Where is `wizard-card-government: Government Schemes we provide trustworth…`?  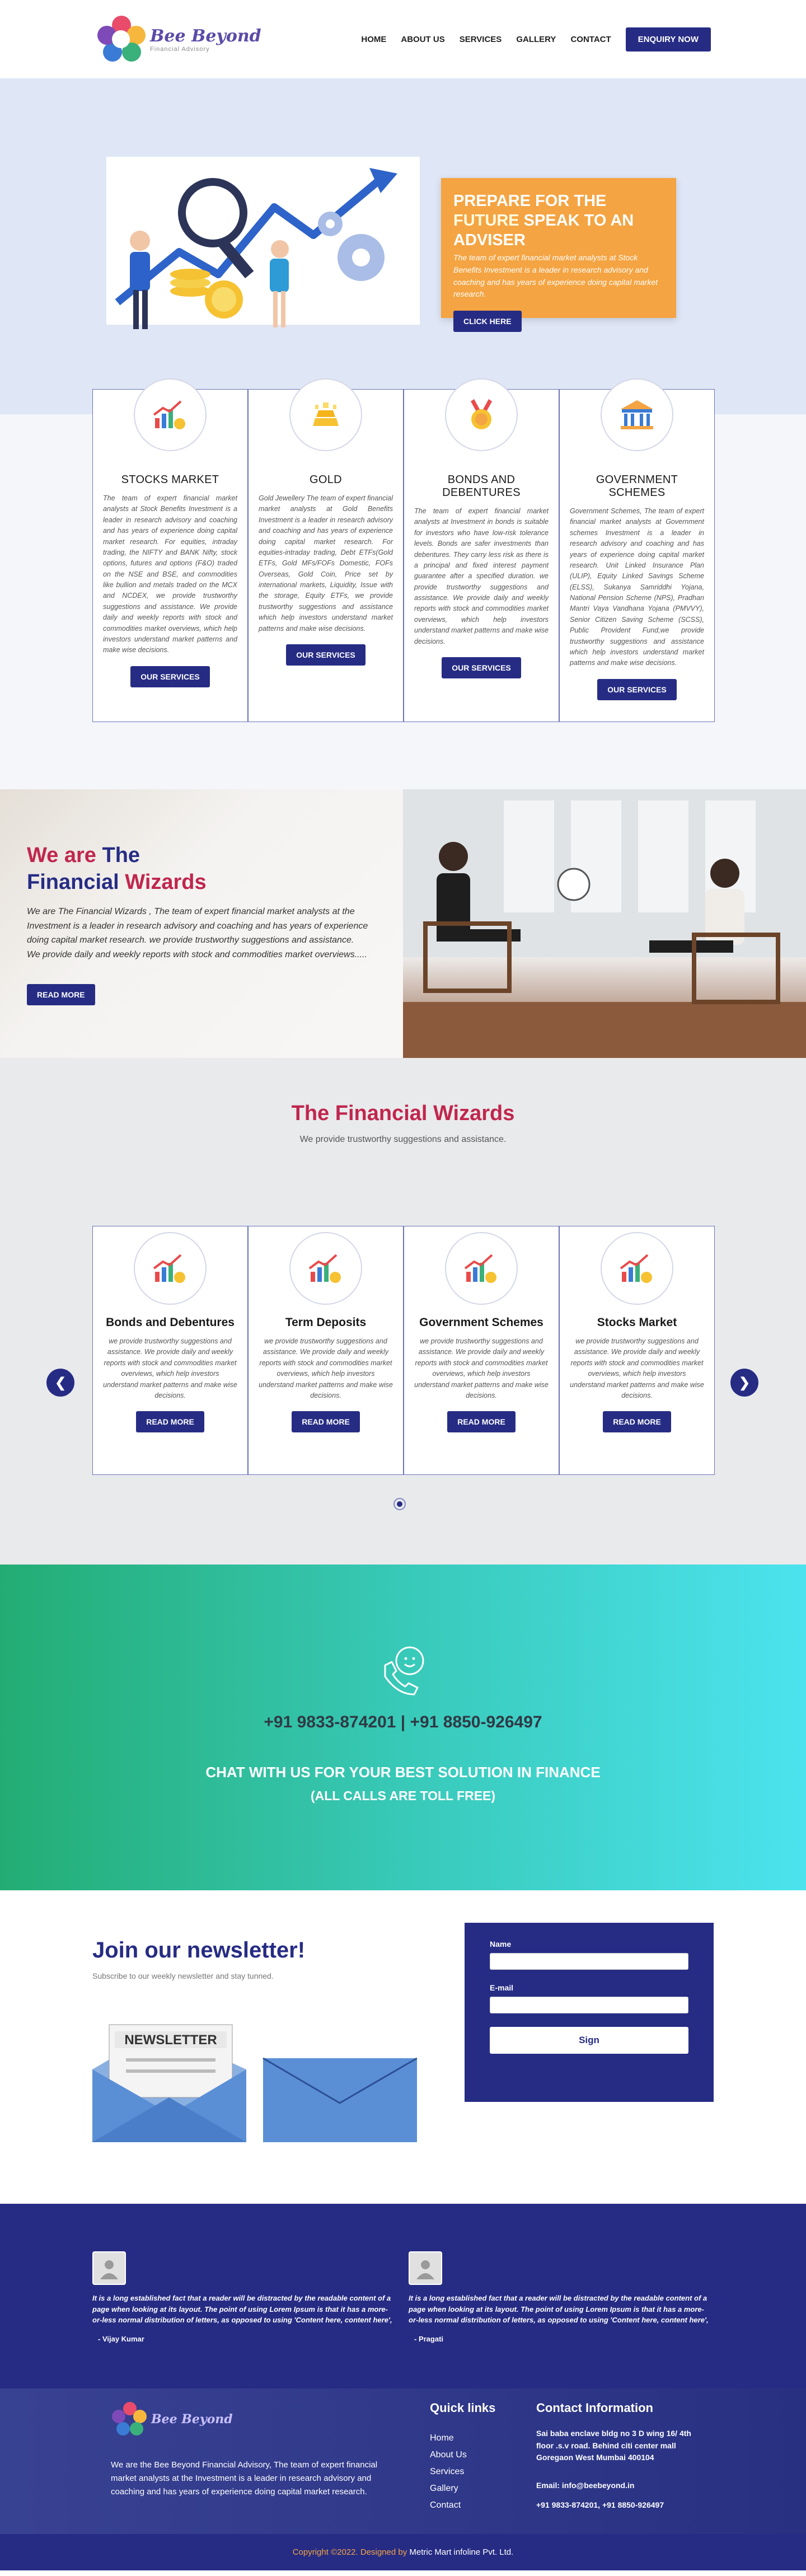 wizard-card-government: Government Schemes we provide trustworth… is located at coordinates (482, 1350).